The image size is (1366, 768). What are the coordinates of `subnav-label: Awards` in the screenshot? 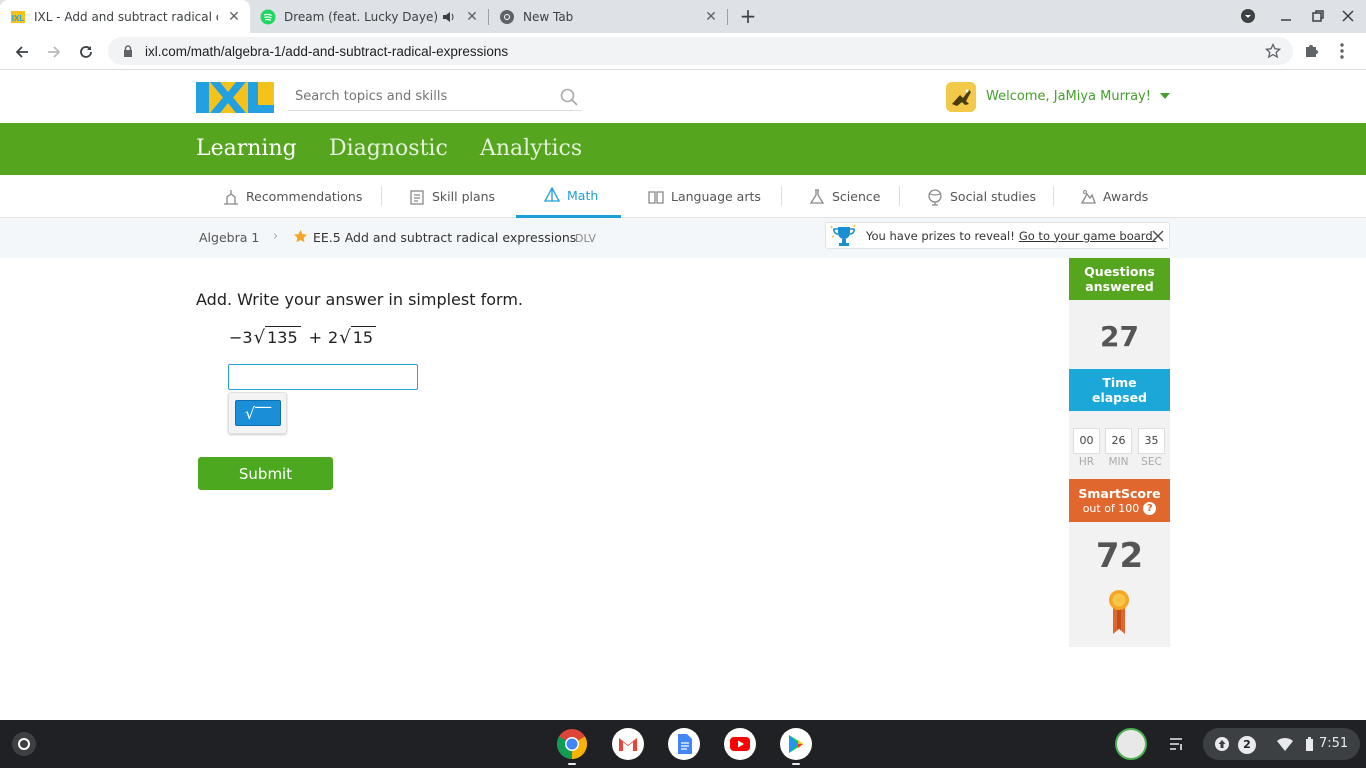 It's located at (1126, 196).